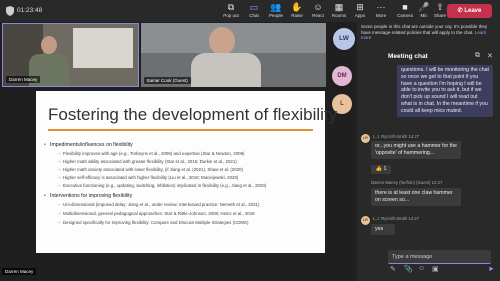  I want to click on raise-hand-button: ✋ Raise, so click(297, 11).